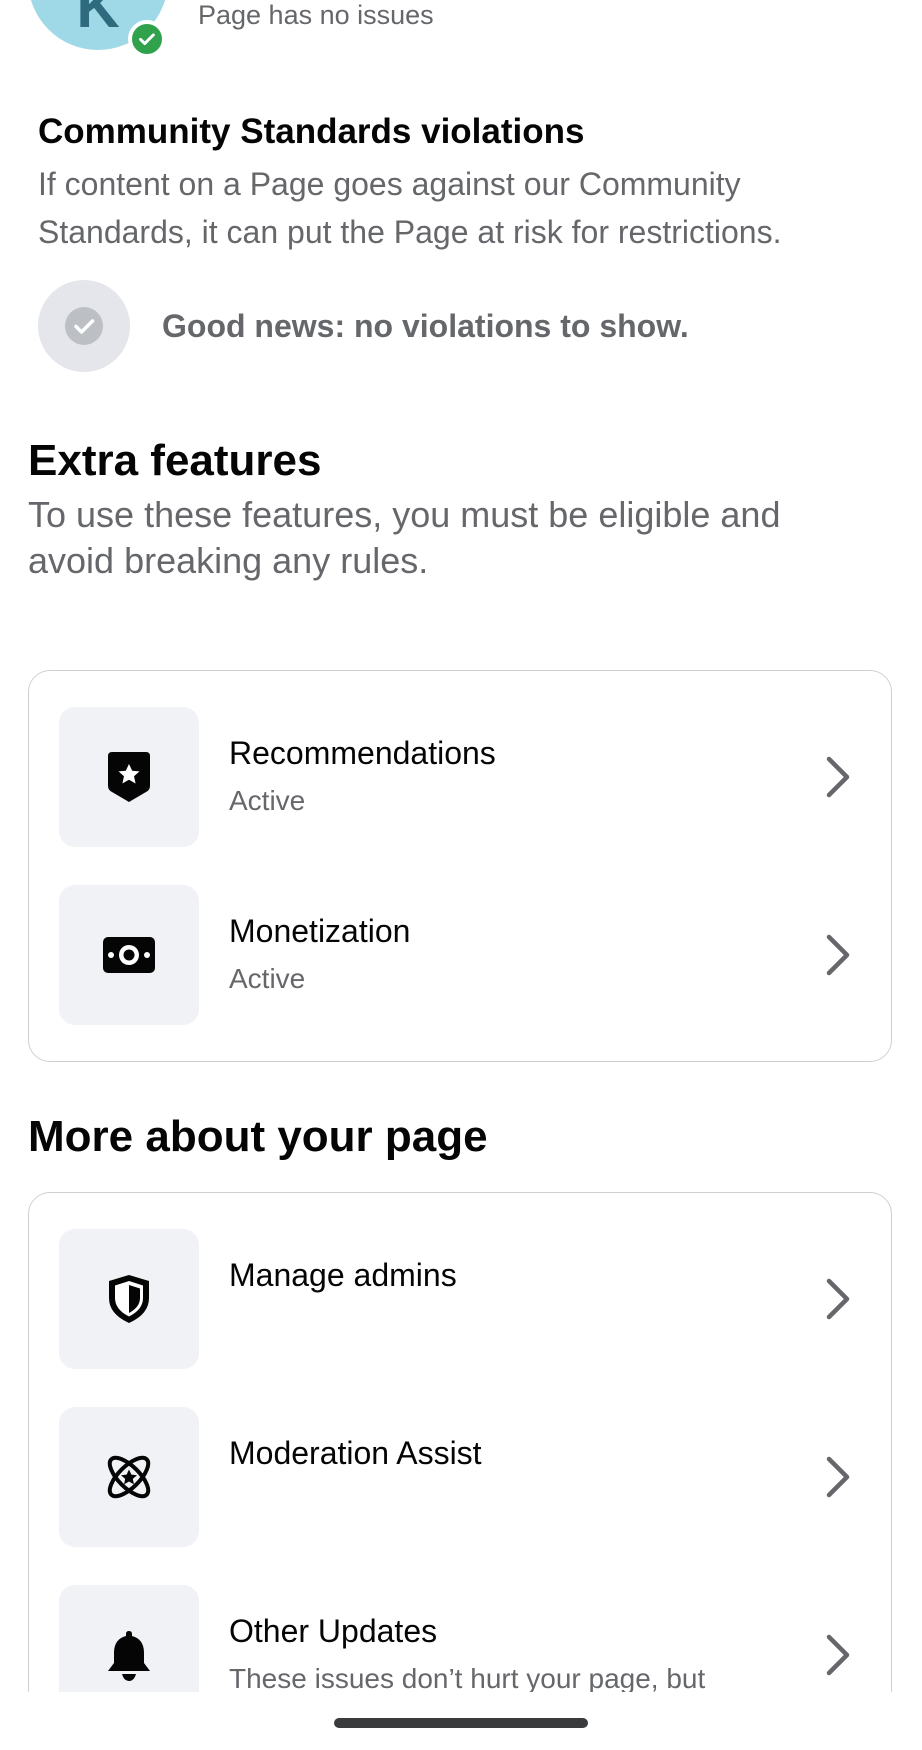 Image resolution: width=922 pixels, height=1750 pixels. Describe the element at coordinates (267, 978) in the screenshot. I see `monetization-status: Active` at that location.